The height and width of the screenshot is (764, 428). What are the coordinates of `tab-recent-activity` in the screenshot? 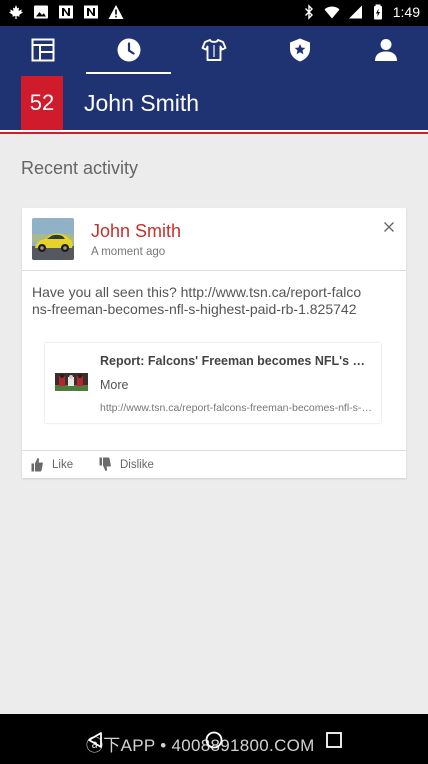 It's located at (128, 50).